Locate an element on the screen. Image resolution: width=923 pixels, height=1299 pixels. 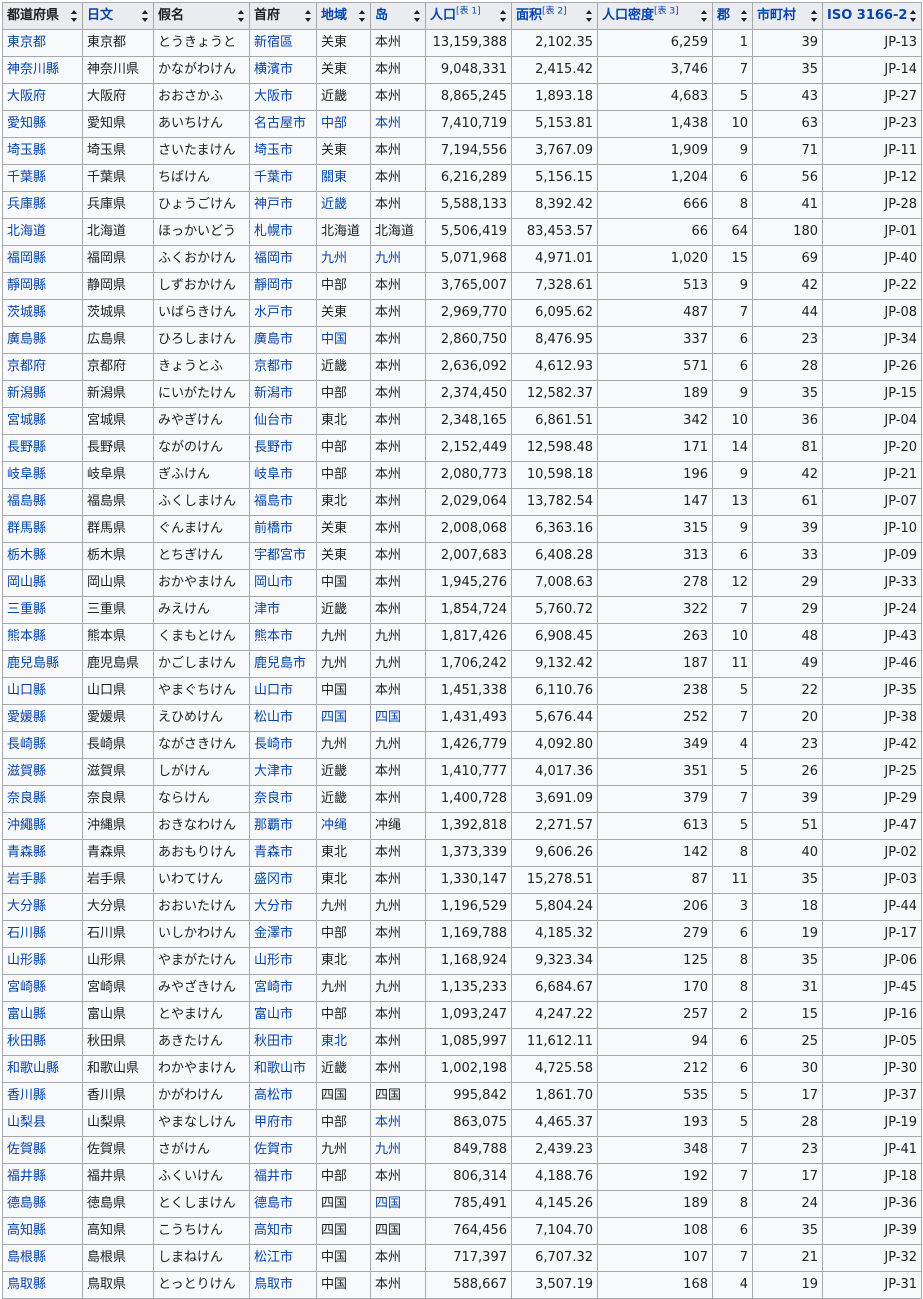
cell-pref: 福島縣 is located at coordinates (42, 502).